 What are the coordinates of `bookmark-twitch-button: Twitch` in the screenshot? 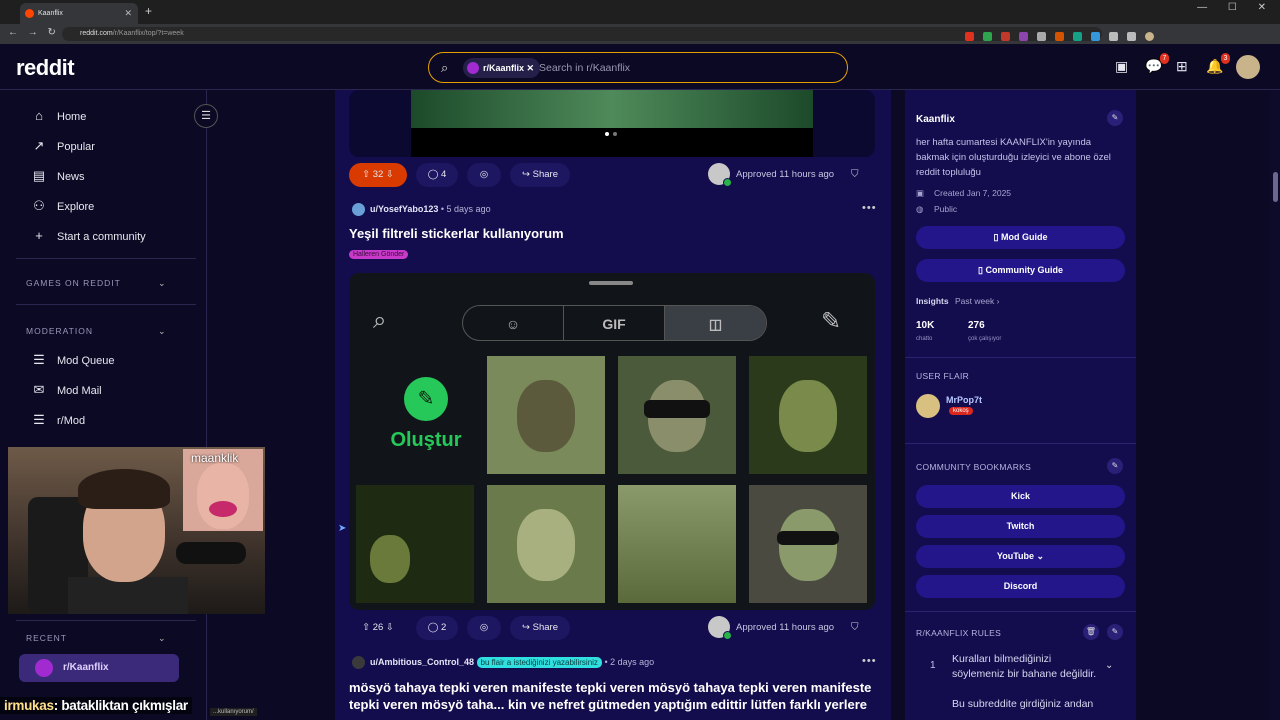 It's located at (1020, 526).